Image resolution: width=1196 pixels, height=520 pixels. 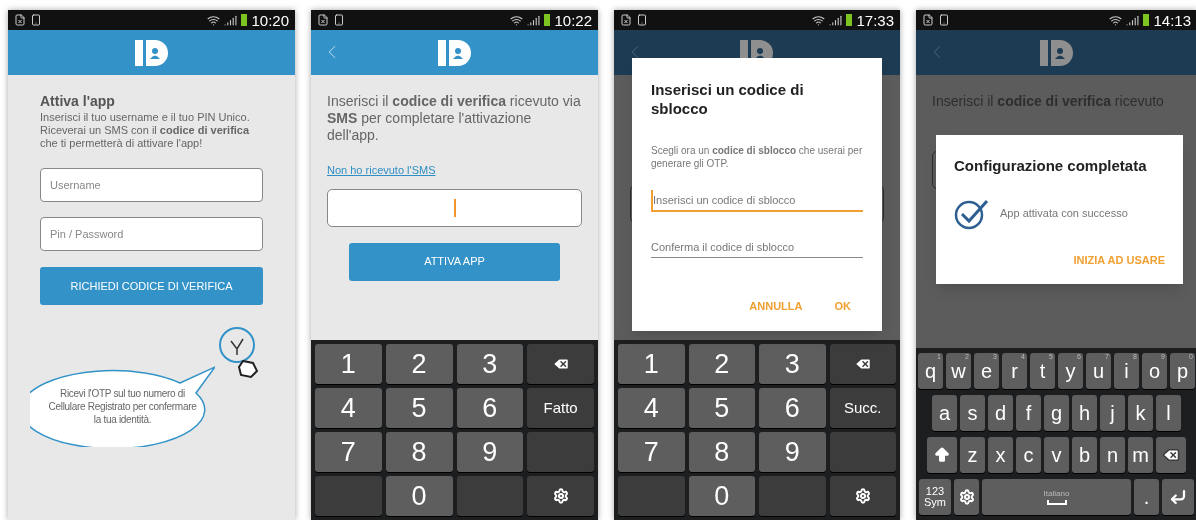 What do you see at coordinates (944, 413) in the screenshot?
I see `letter-key: a` at bounding box center [944, 413].